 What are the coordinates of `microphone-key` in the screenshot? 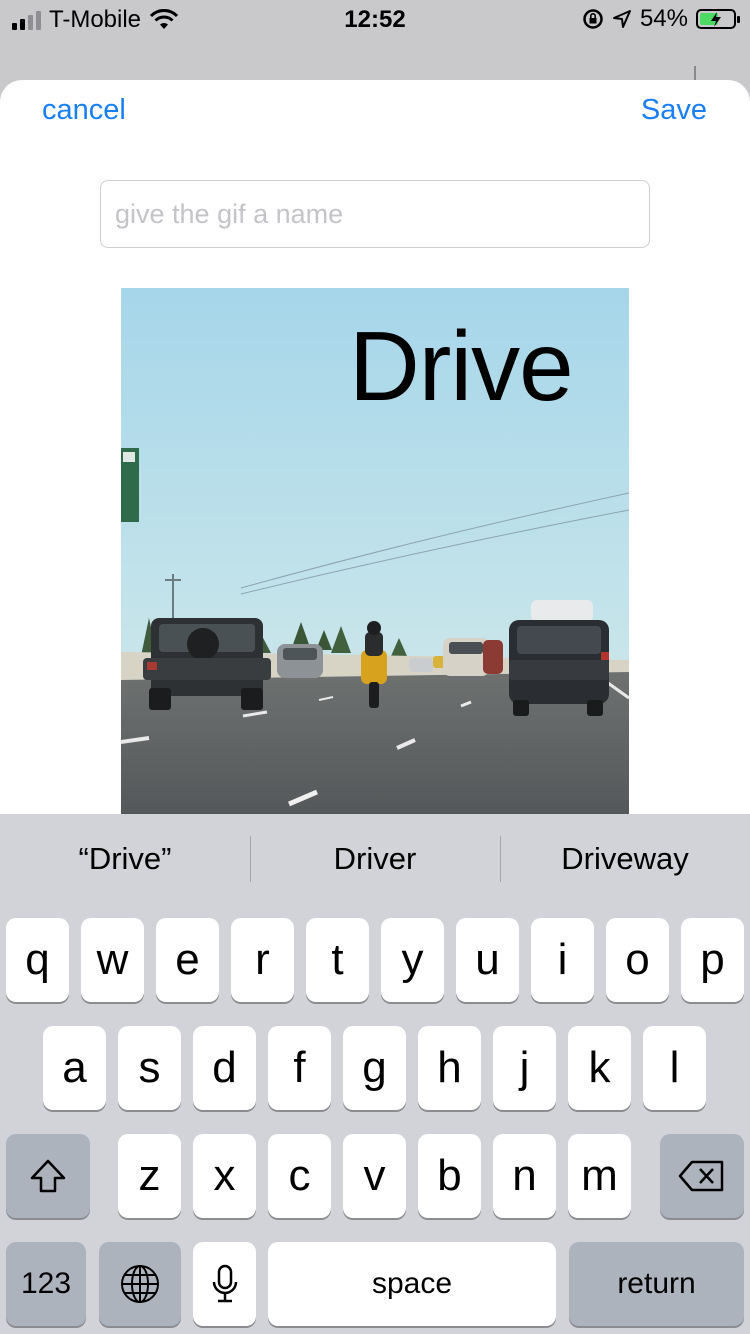 It's located at (224, 1284).